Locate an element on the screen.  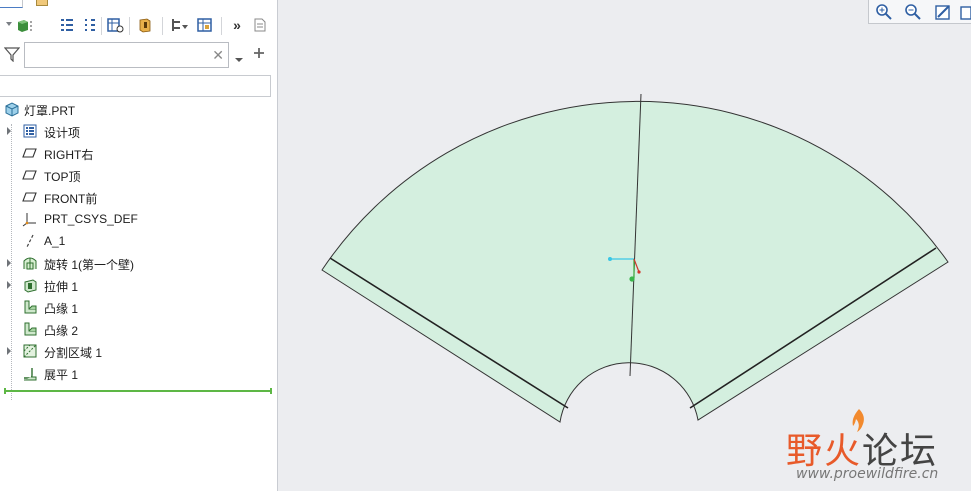
search-dropdown-icon is located at coordinates (239, 60).